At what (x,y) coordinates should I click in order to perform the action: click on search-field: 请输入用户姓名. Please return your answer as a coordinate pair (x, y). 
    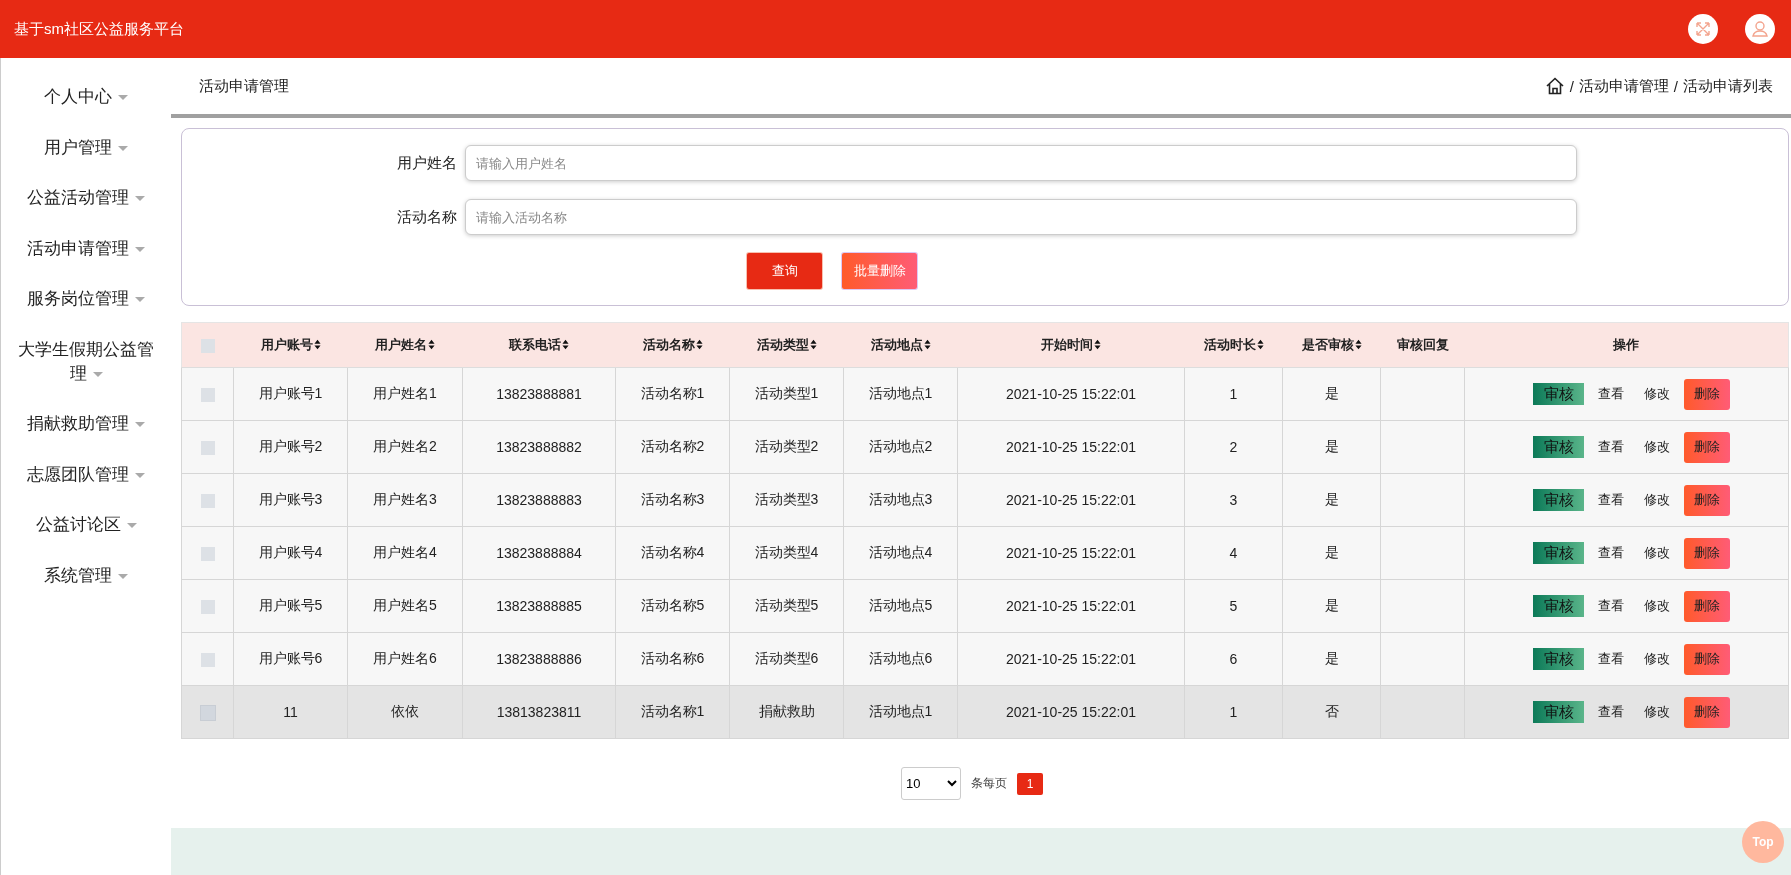
    Looking at the image, I should click on (1021, 163).